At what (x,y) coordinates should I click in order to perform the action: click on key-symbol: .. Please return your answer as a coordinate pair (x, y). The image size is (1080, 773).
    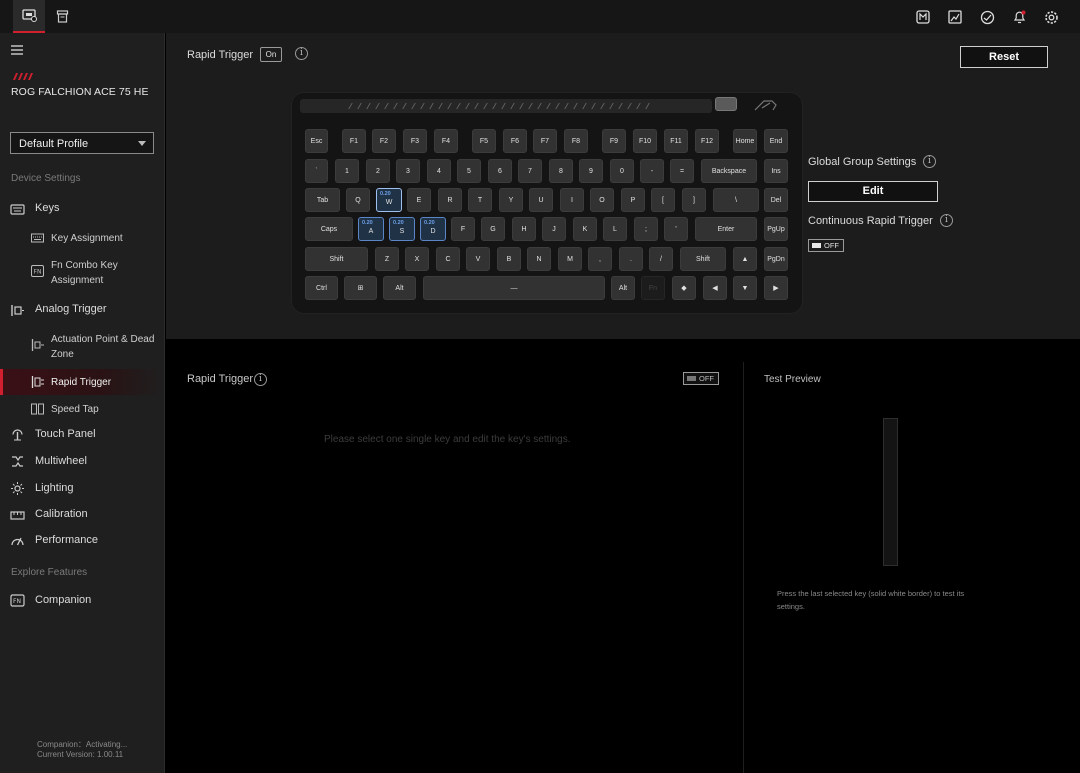
    Looking at the image, I should click on (631, 259).